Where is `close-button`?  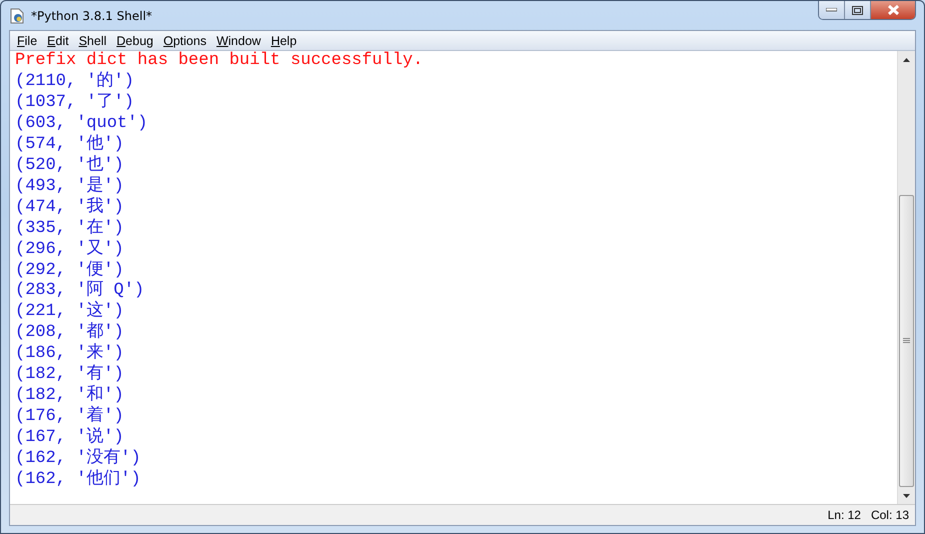 close-button is located at coordinates (893, 10).